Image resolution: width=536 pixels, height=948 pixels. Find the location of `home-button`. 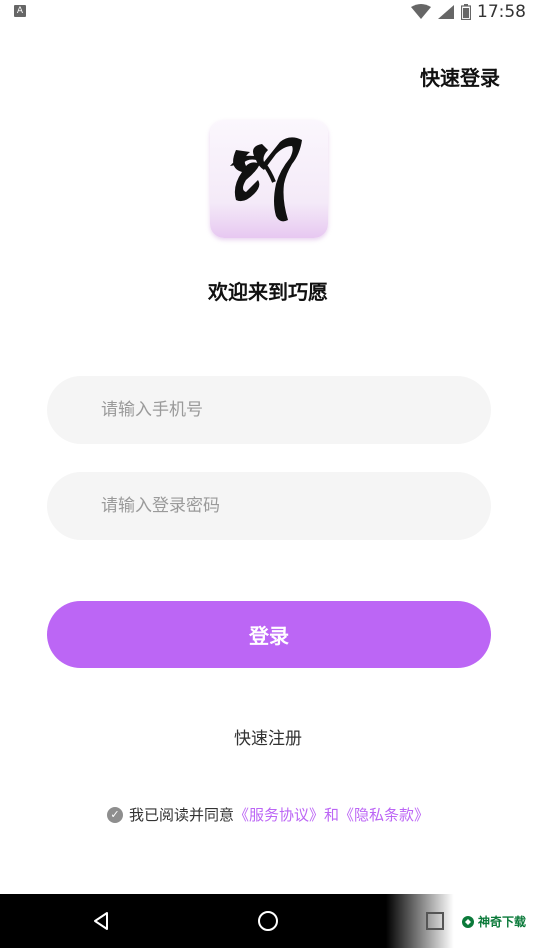

home-button is located at coordinates (268, 921).